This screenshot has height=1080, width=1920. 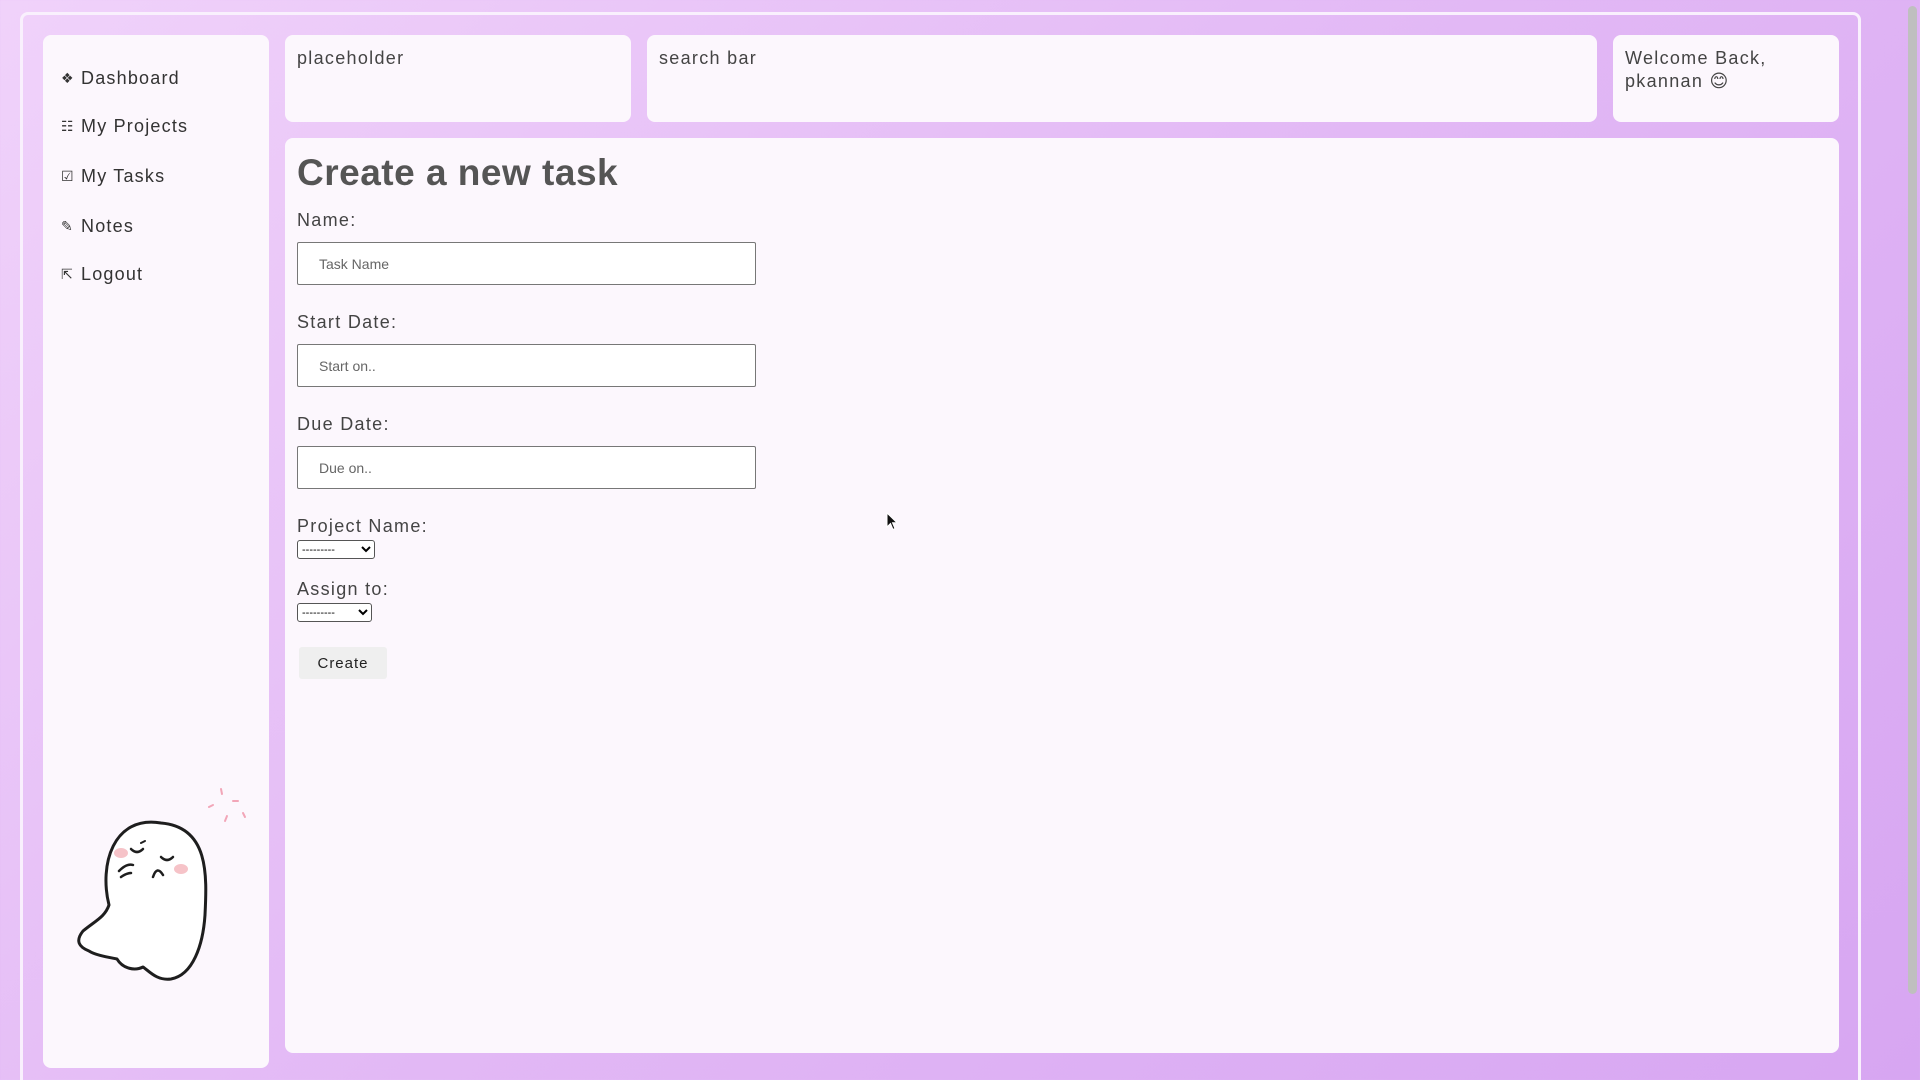 I want to click on welcome-card: Welcome Back, pkannan 😊, so click(x=1726, y=78).